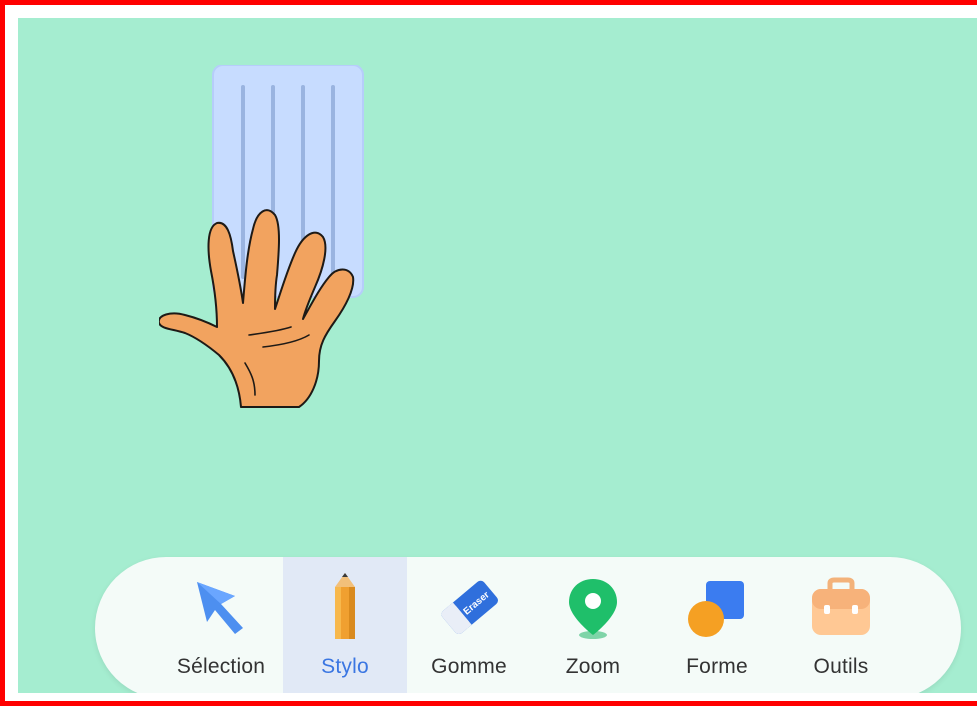  Describe the element at coordinates (469, 666) in the screenshot. I see `tool-label: Gomme` at that location.